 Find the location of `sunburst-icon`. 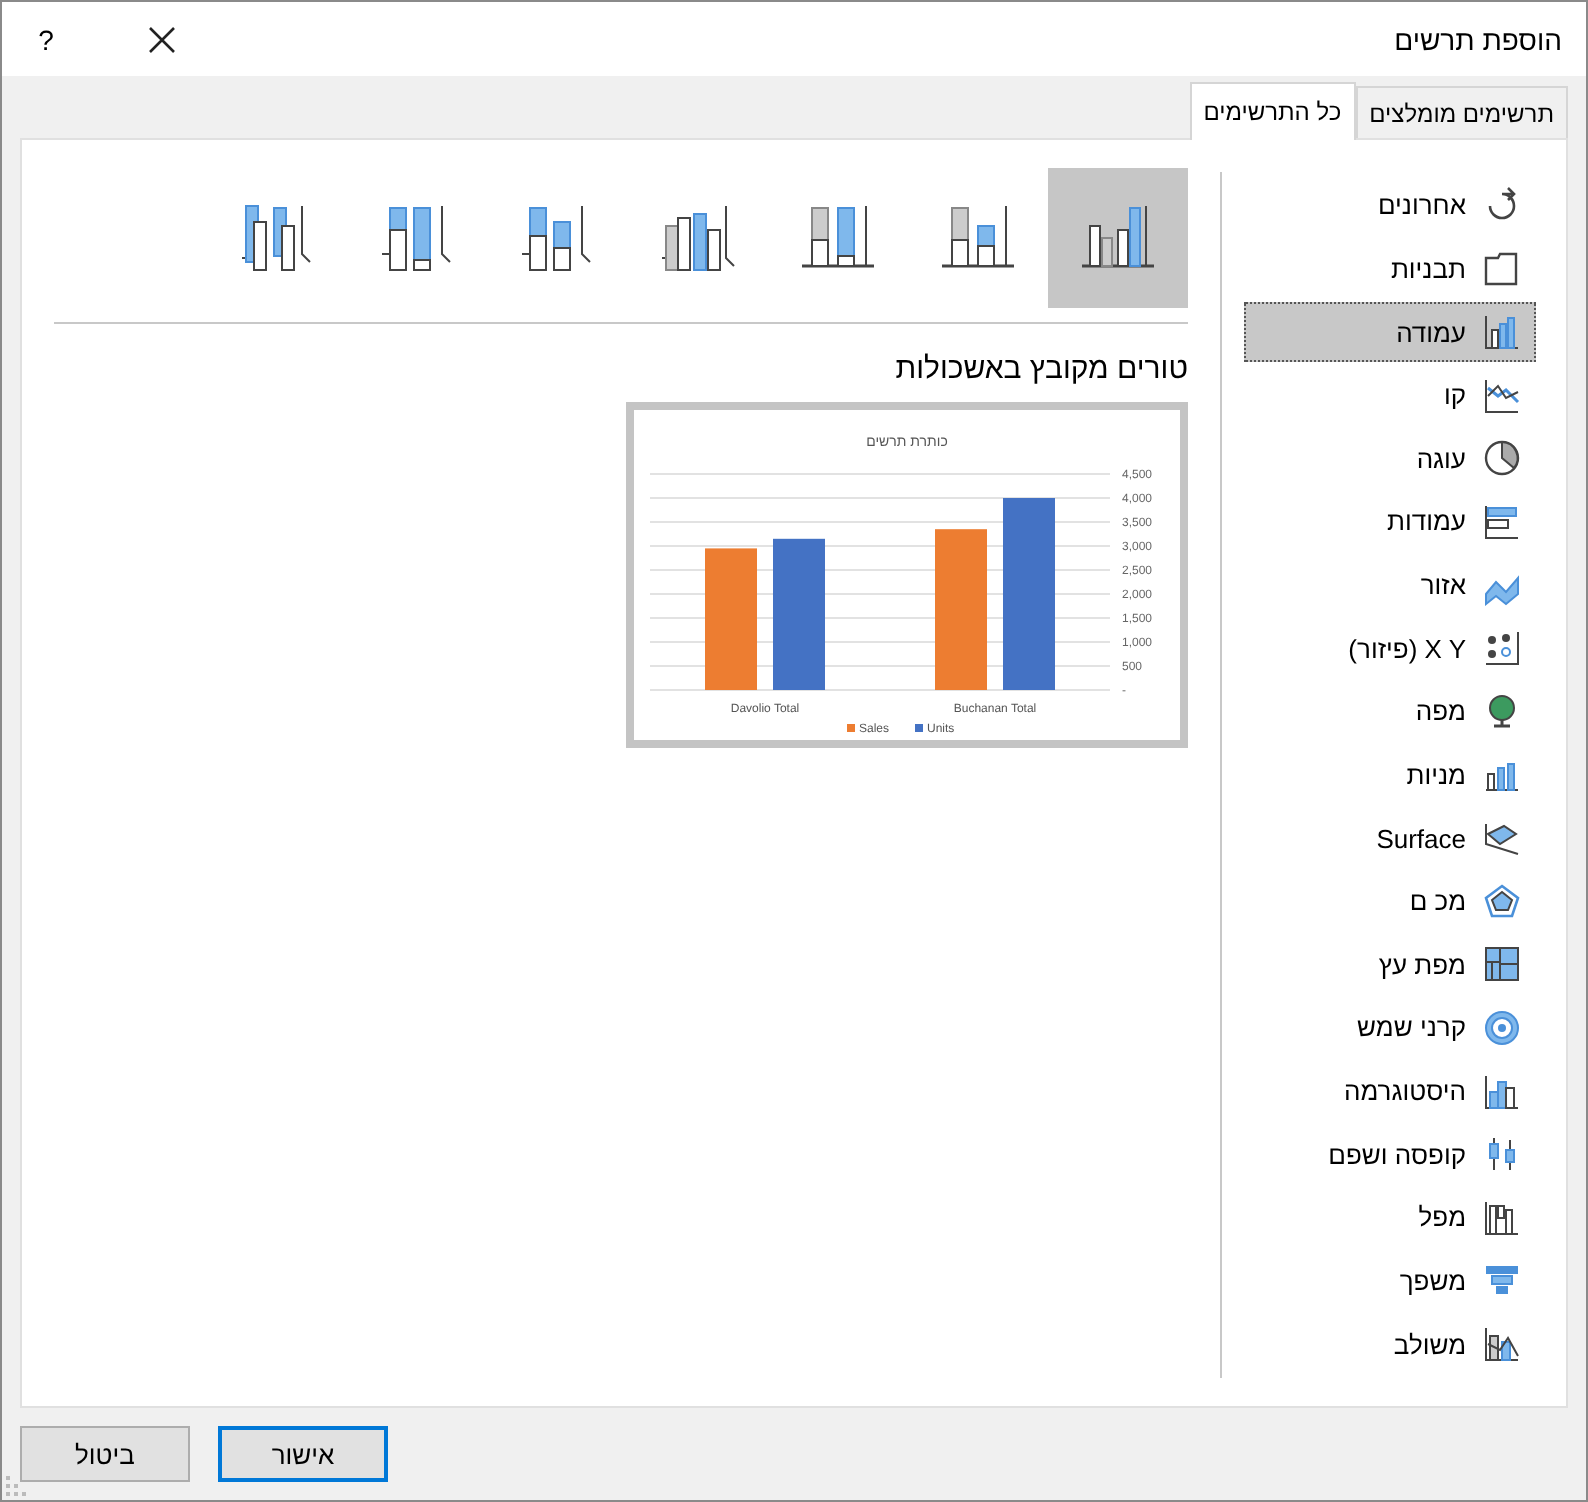

sunburst-icon is located at coordinates (1502, 1027).